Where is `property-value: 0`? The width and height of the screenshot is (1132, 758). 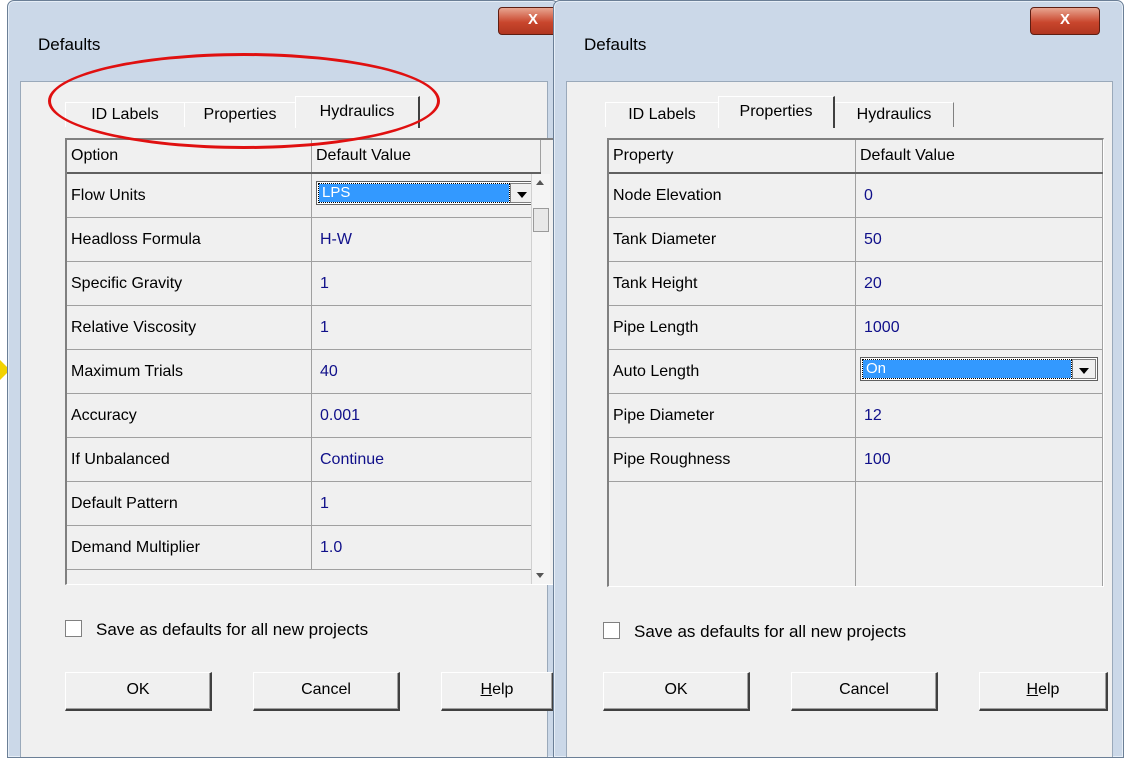 property-value: 0 is located at coordinates (979, 195).